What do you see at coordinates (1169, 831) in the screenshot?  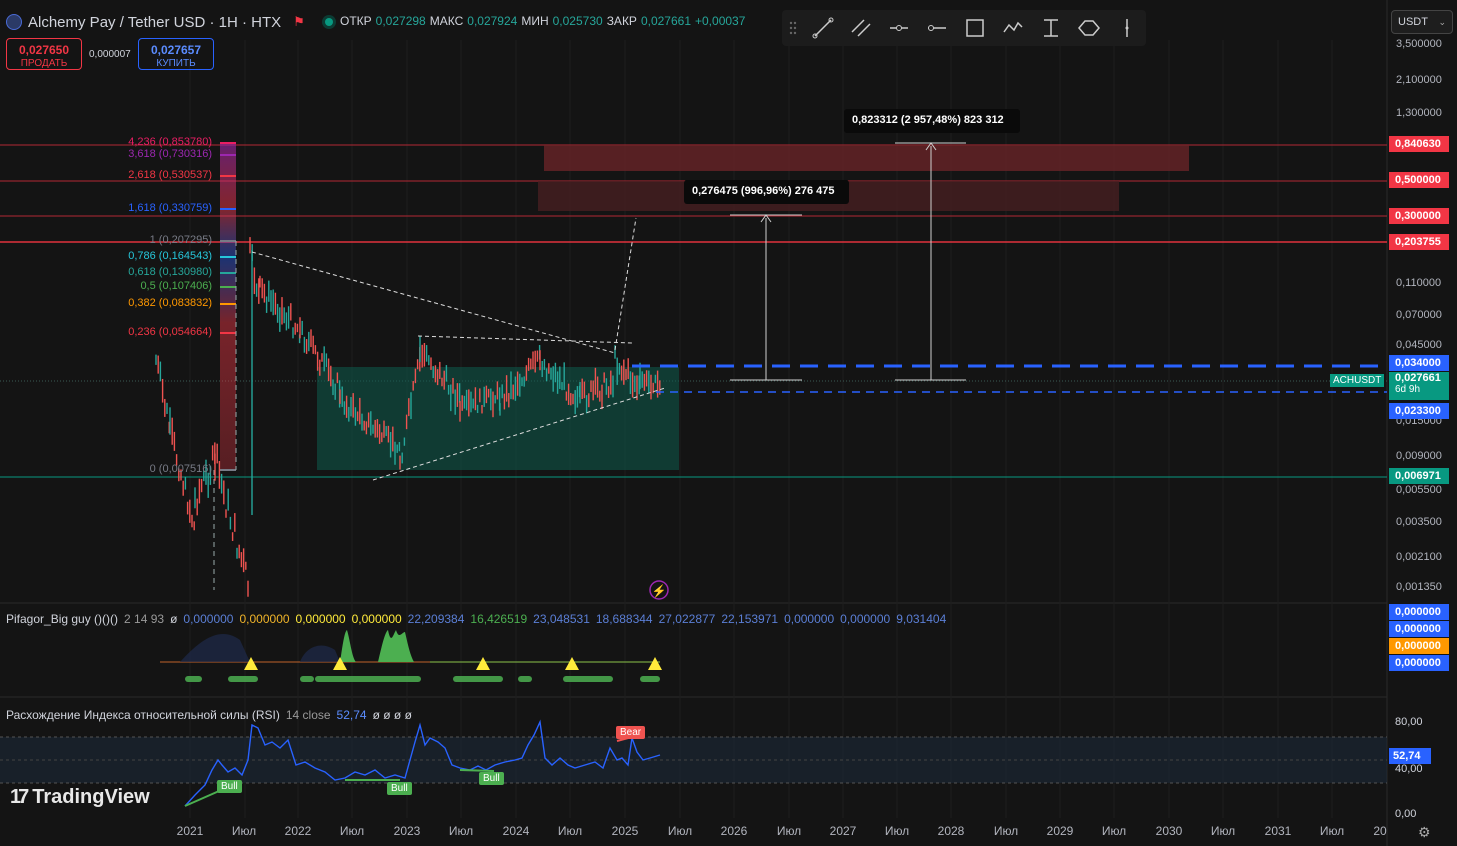 I see `time-axis-label: 2030` at bounding box center [1169, 831].